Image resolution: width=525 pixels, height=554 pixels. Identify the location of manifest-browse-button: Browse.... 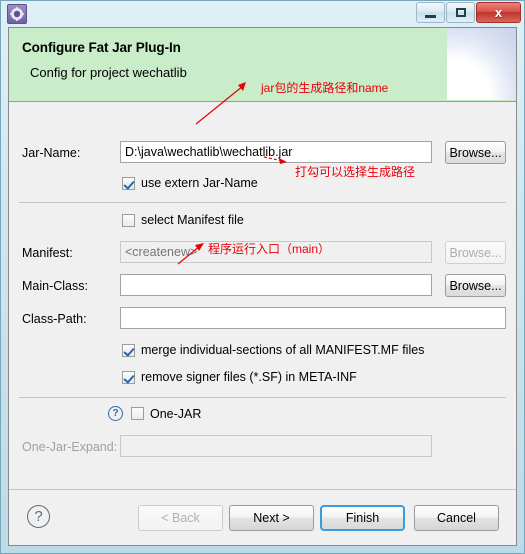
(475, 252).